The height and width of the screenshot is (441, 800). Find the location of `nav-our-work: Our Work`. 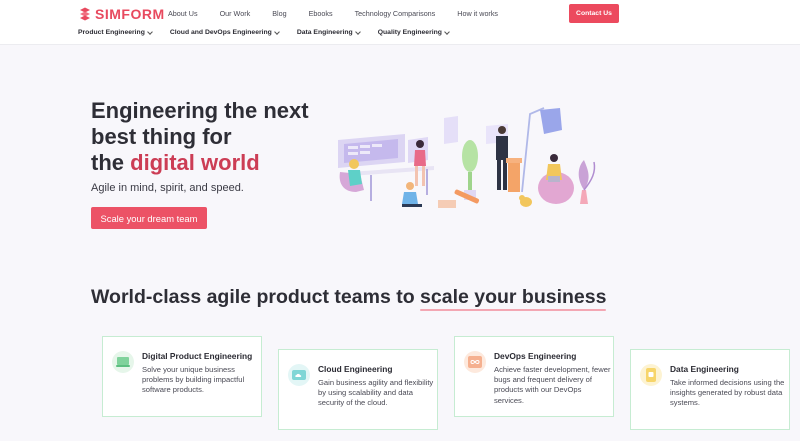

nav-our-work: Our Work is located at coordinates (235, 14).